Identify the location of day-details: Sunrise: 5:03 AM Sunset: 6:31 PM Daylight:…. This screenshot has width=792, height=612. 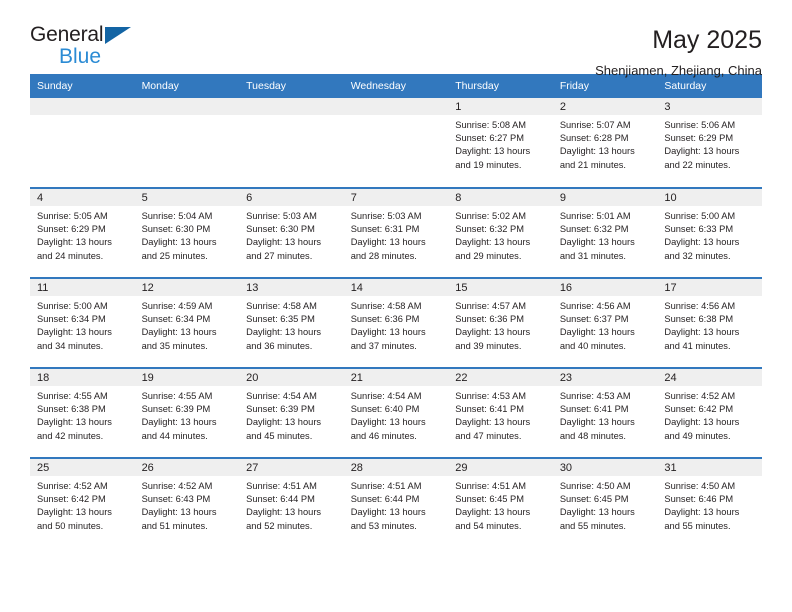
(396, 234).